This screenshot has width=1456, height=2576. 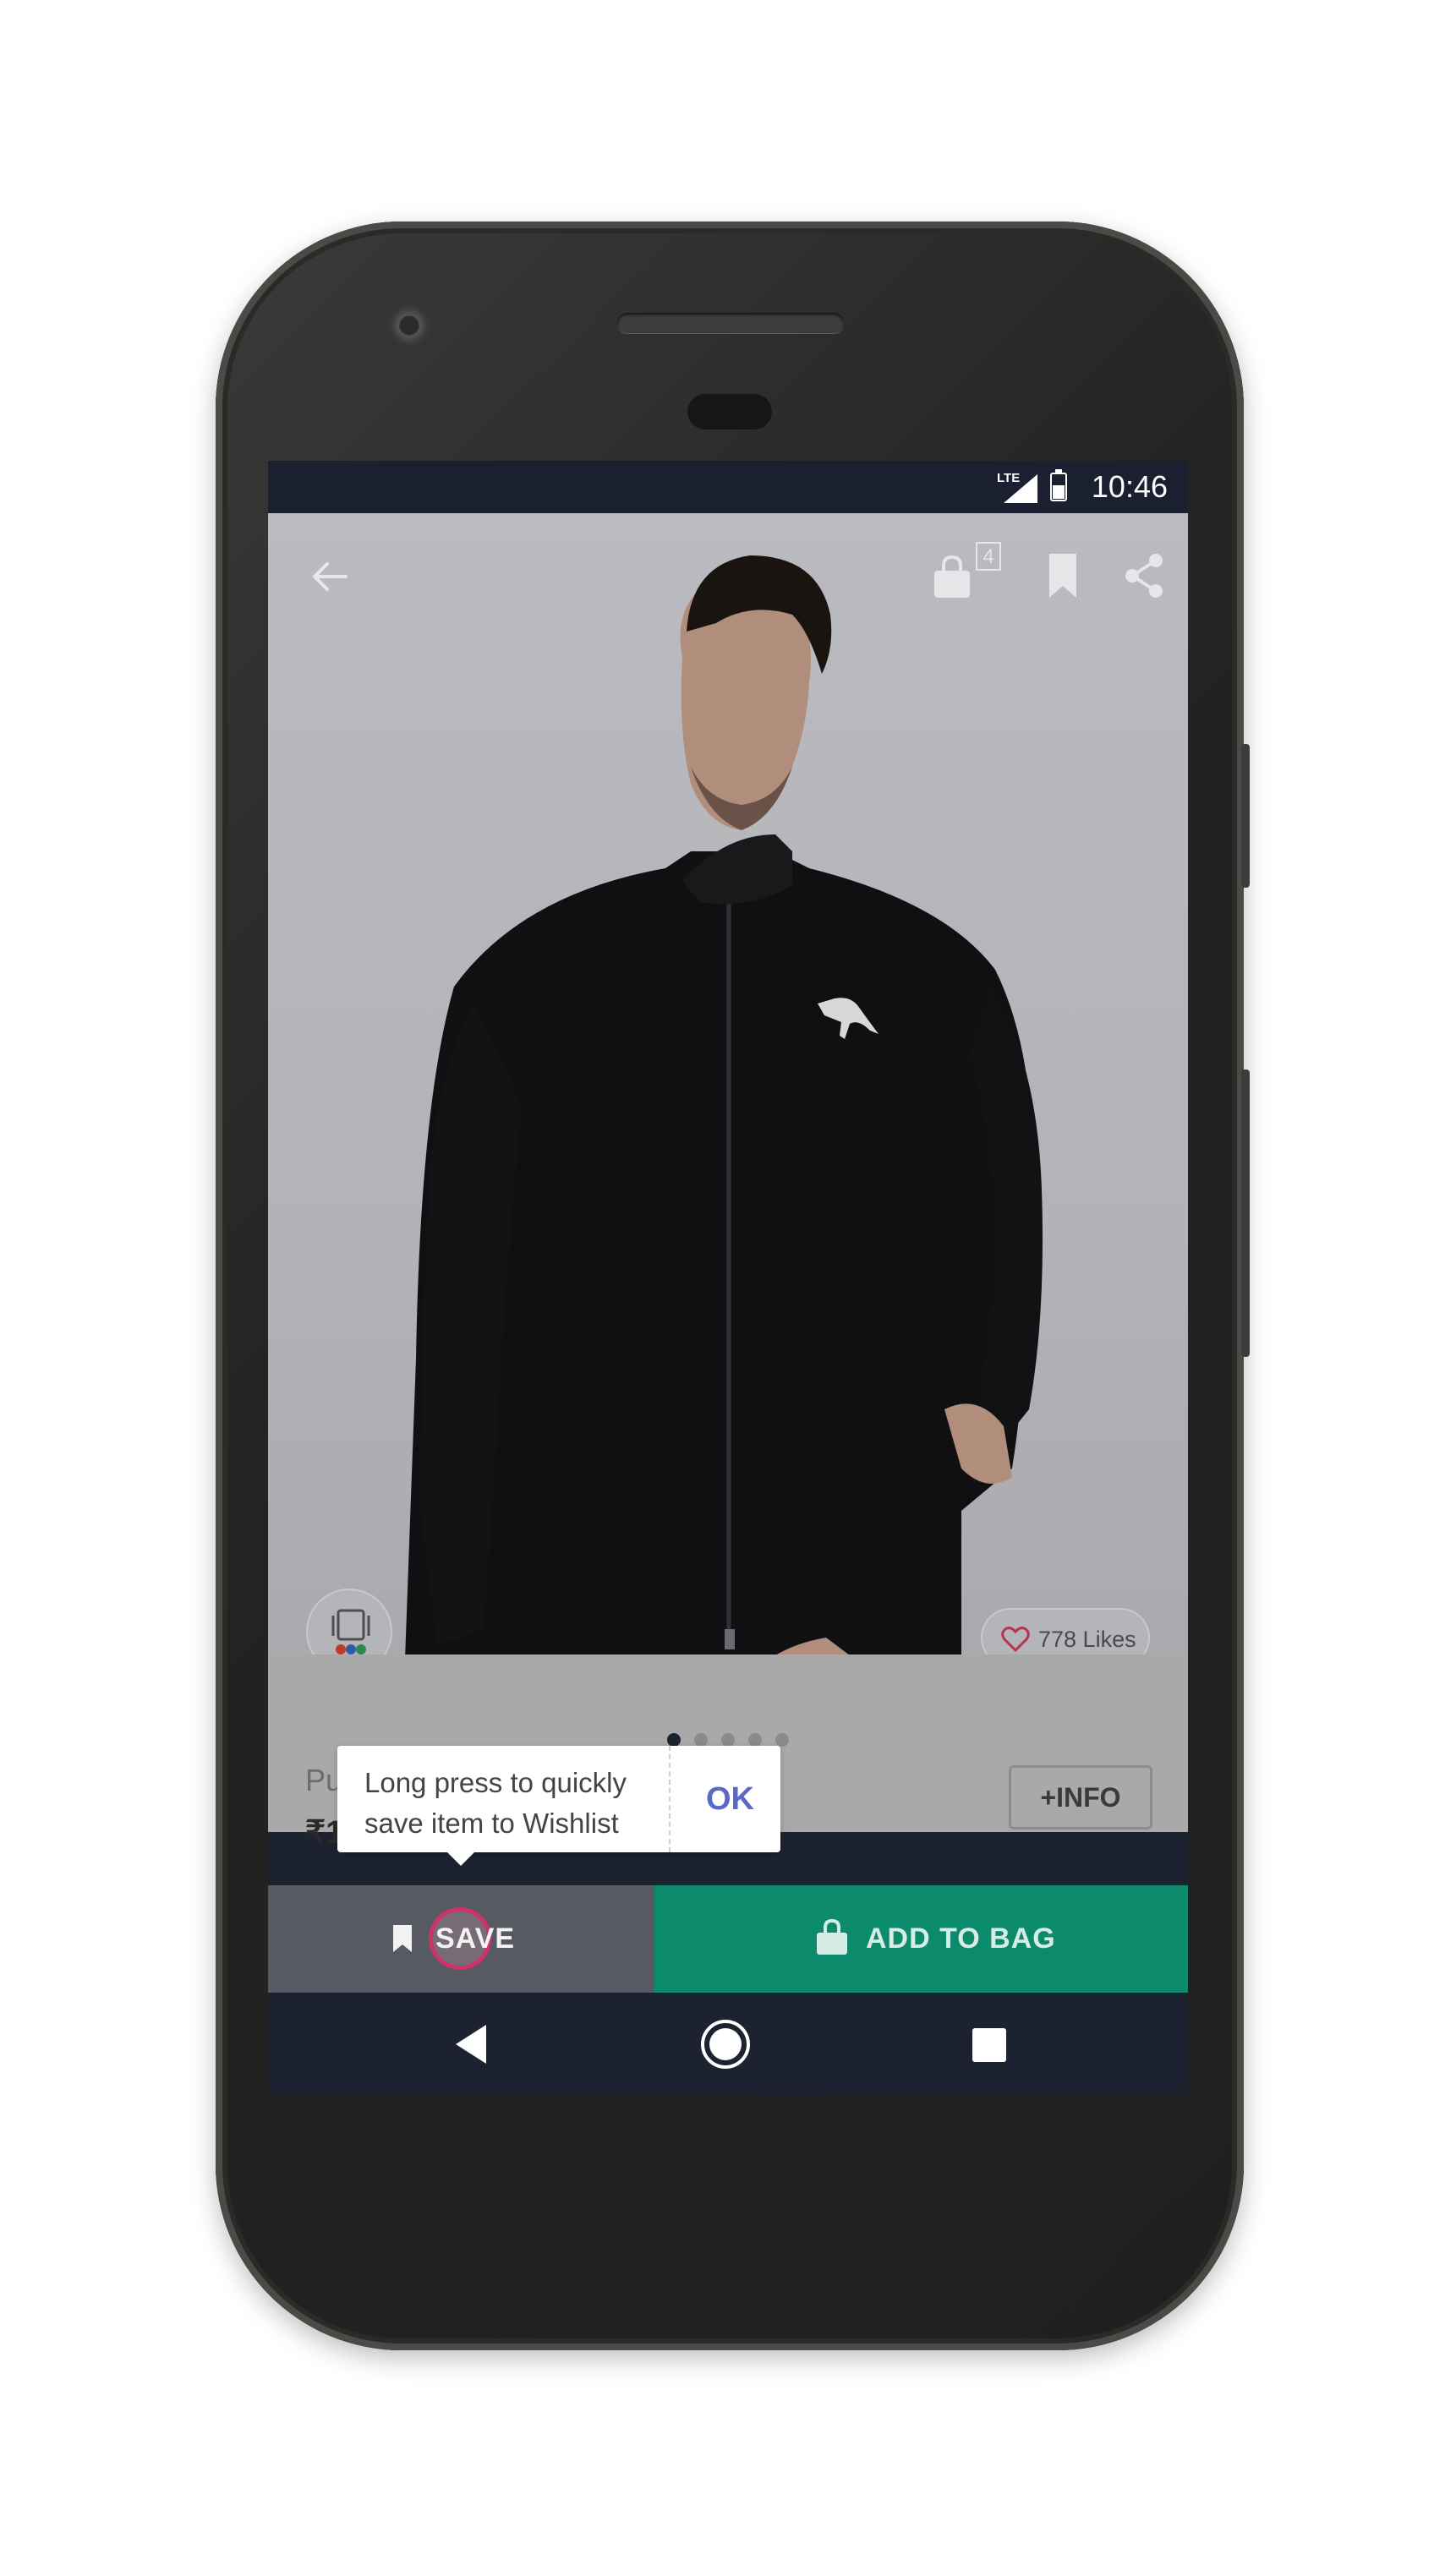 I want to click on front-camera, so click(x=409, y=325).